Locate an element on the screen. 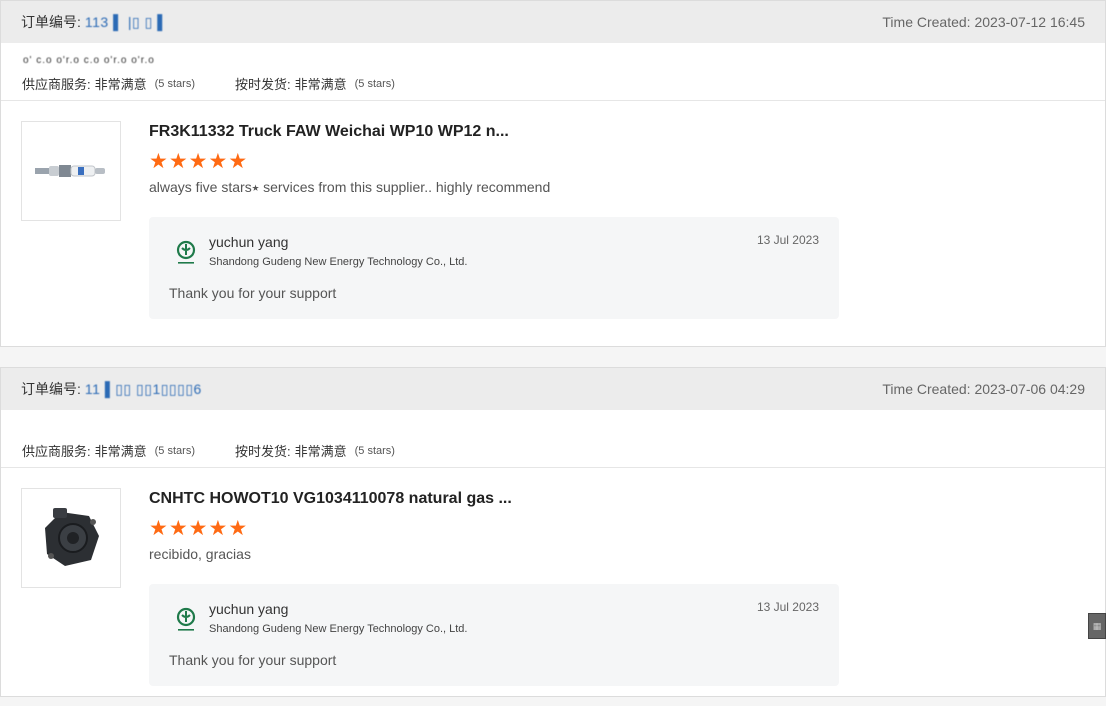 The image size is (1106, 706). order-id: 订单编号: 11 ▌▯▯ ▯▯1▯▯▯▯6 is located at coordinates (111, 389).